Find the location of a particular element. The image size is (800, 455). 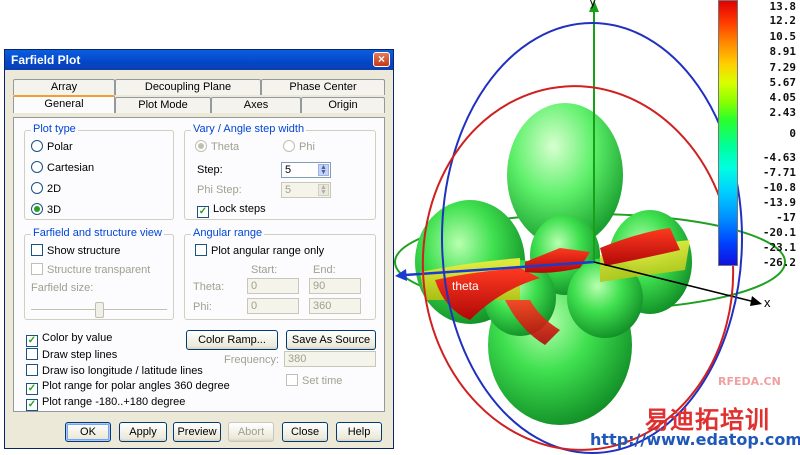

radio-2d: 2D is located at coordinates (46, 188).